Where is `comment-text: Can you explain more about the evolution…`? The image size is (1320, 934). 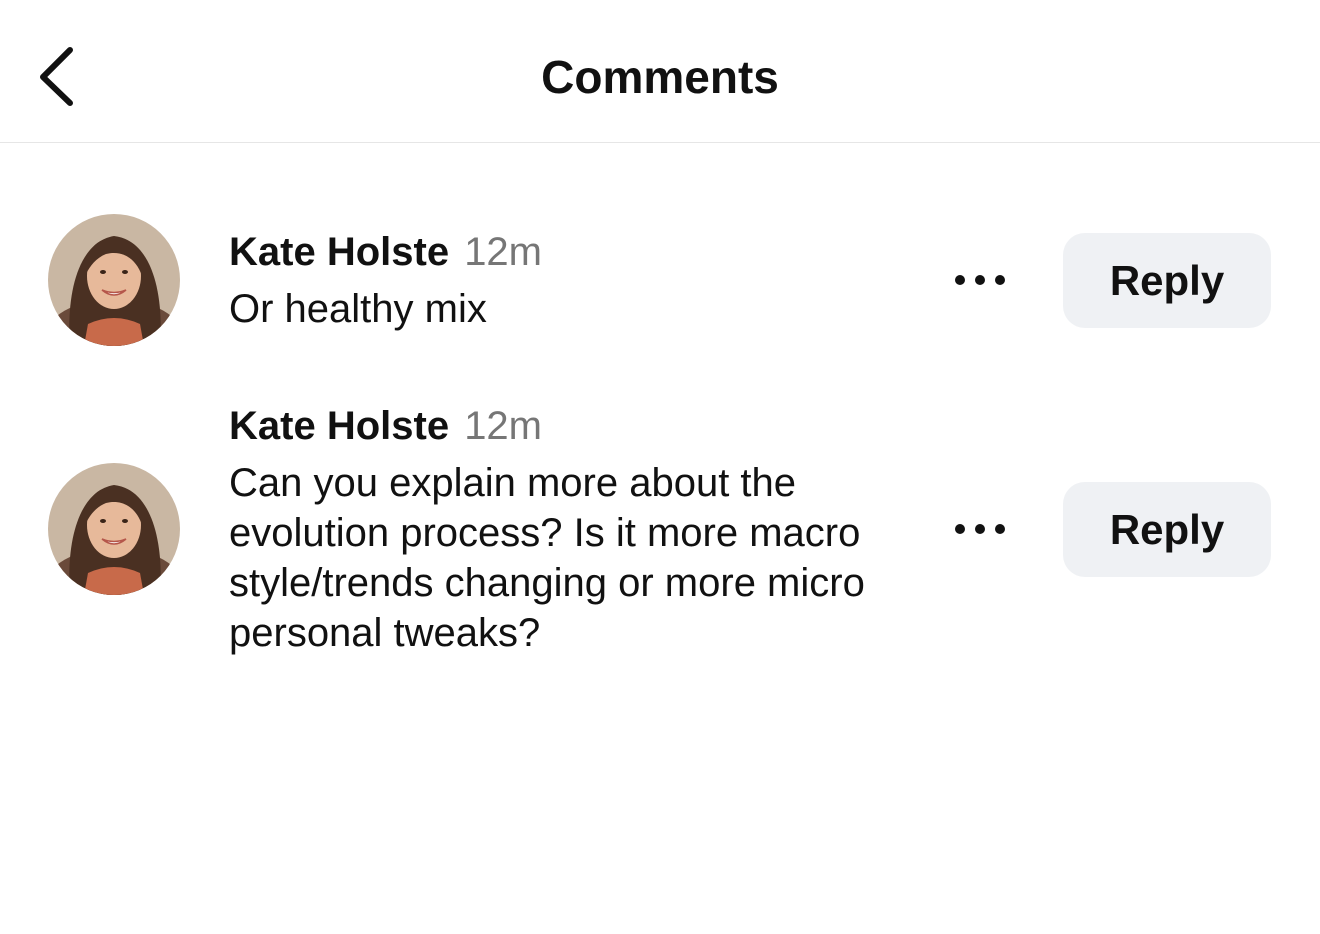 comment-text: Can you explain more about the evolution… is located at coordinates (547, 558).